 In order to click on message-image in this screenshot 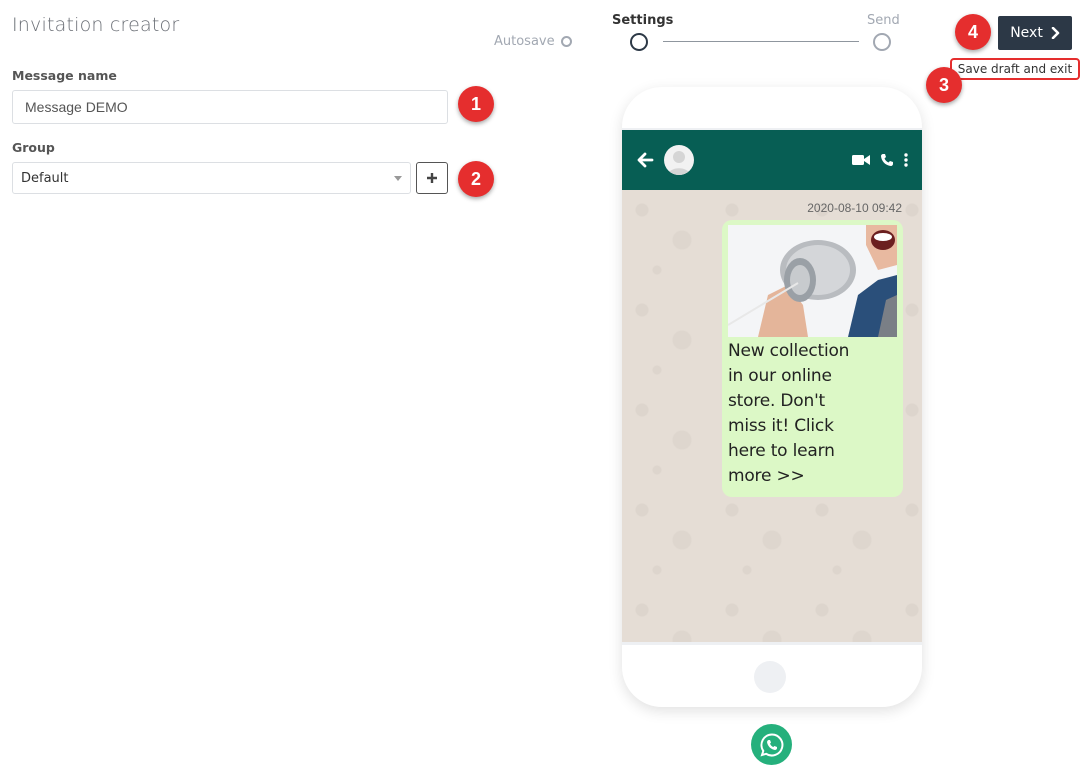, I will do `click(812, 281)`.